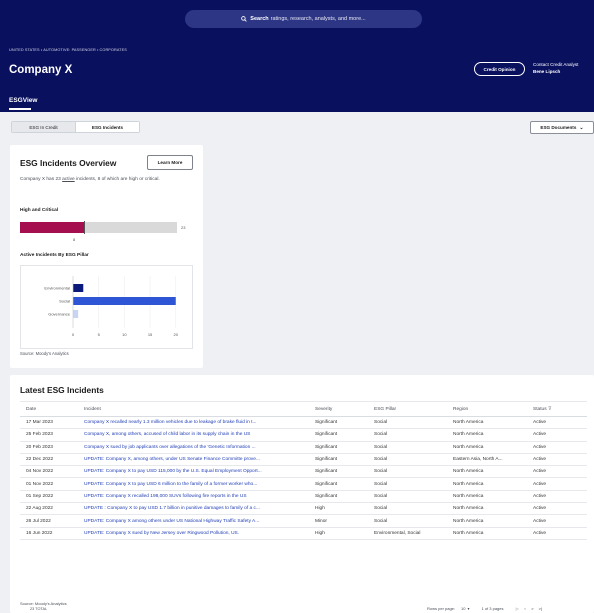 This screenshot has width=594, height=613. Describe the element at coordinates (338, 409) in the screenshot. I see `col-severity: Severity` at that location.